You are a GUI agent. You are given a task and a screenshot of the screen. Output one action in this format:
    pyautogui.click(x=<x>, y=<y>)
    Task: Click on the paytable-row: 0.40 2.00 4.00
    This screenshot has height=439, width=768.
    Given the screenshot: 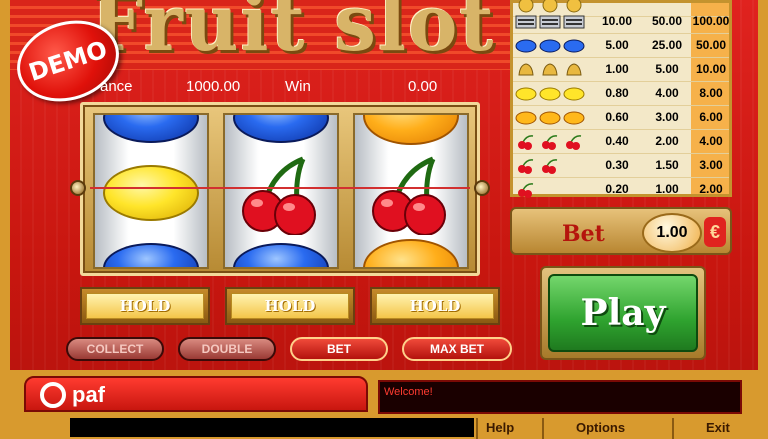 What is the action you would take?
    pyautogui.click(x=621, y=142)
    